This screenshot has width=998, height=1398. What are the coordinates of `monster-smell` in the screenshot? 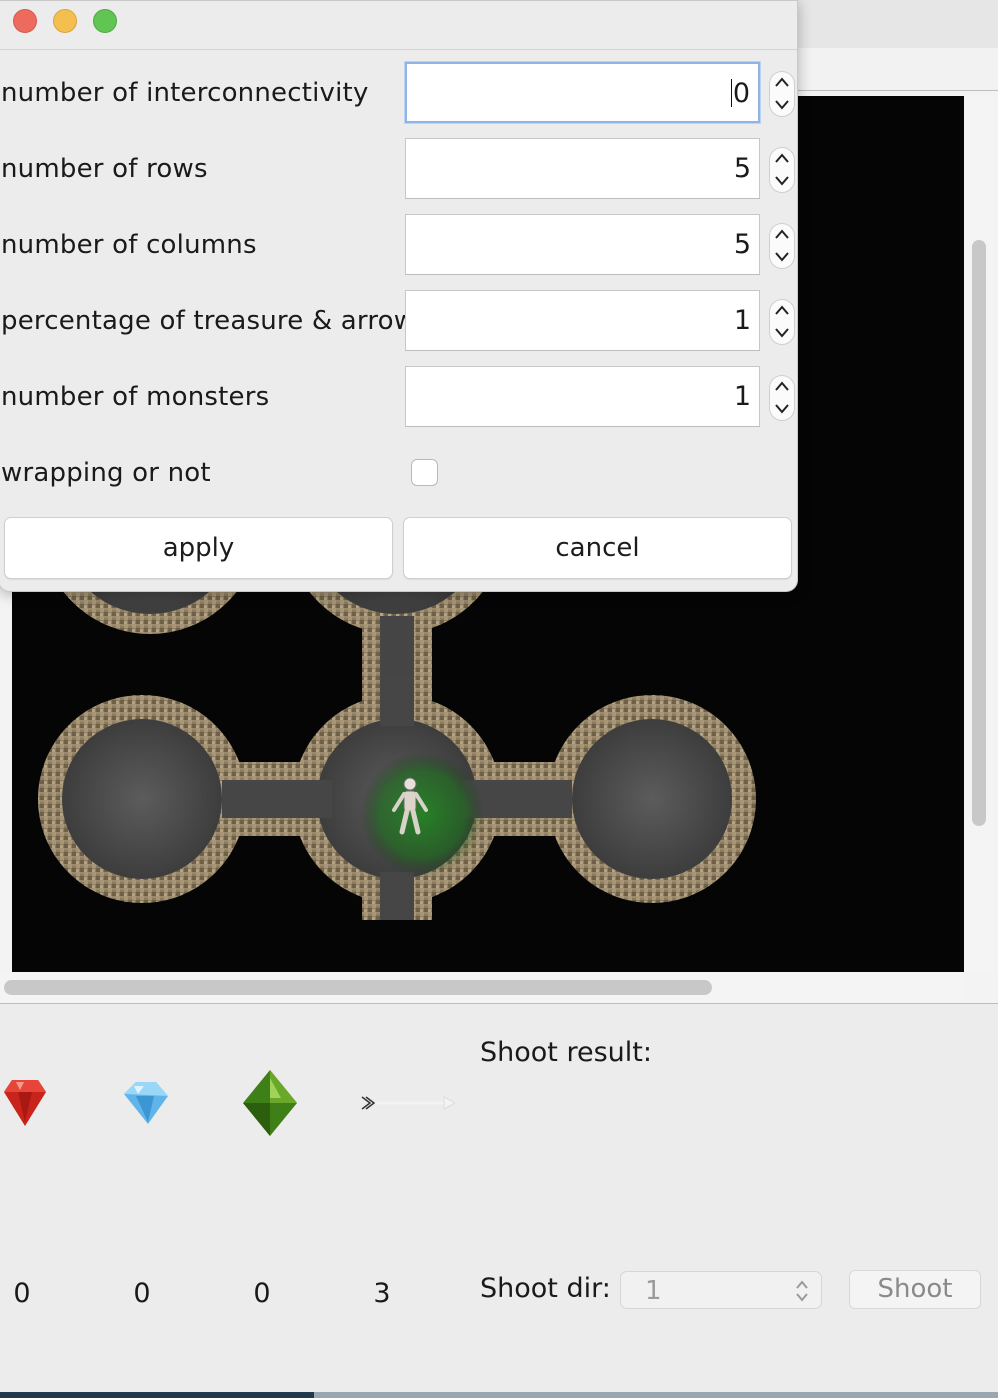 It's located at (422, 814).